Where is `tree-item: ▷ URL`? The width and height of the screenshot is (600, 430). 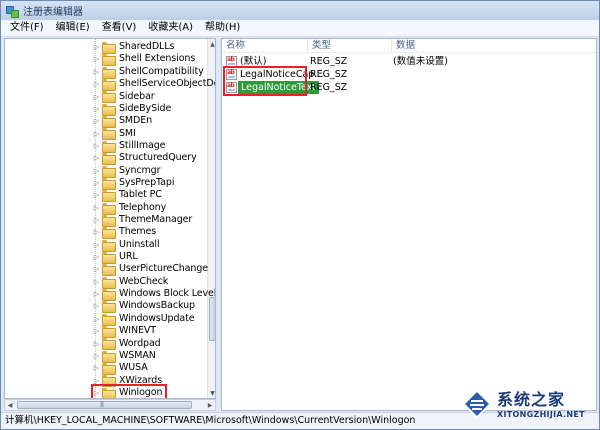 tree-item: ▷ URL is located at coordinates (105, 257).